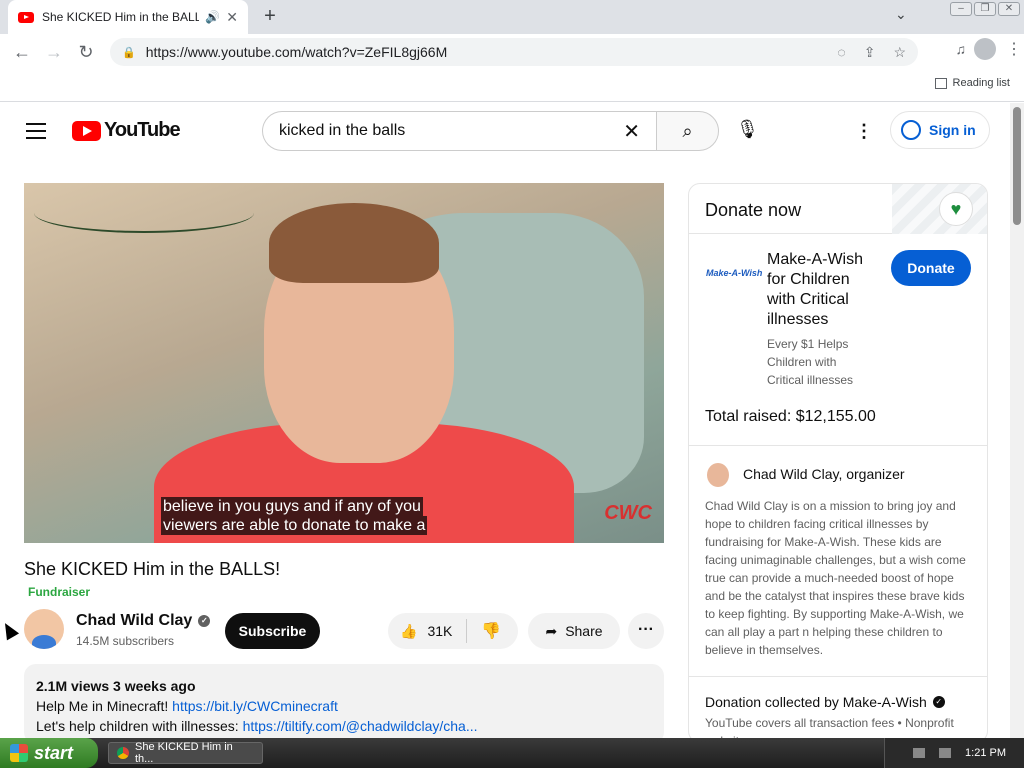  I want to click on donate-header: Donate now ♥, so click(838, 209).